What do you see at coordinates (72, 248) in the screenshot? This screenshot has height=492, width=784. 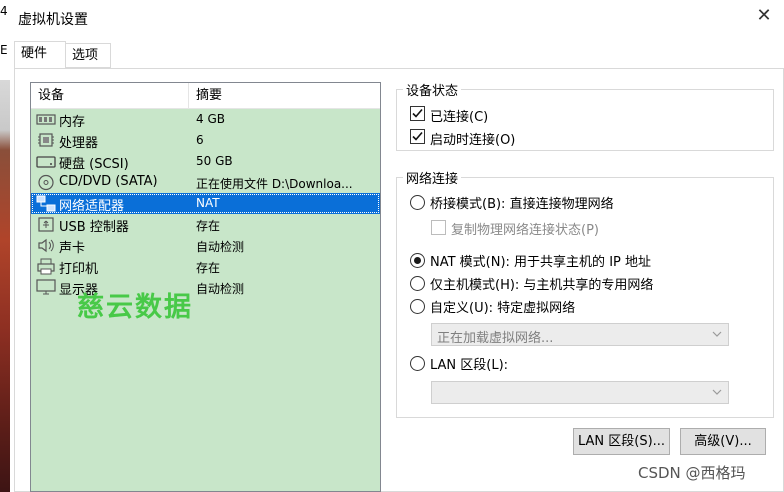 I see `device-name: 声卡` at bounding box center [72, 248].